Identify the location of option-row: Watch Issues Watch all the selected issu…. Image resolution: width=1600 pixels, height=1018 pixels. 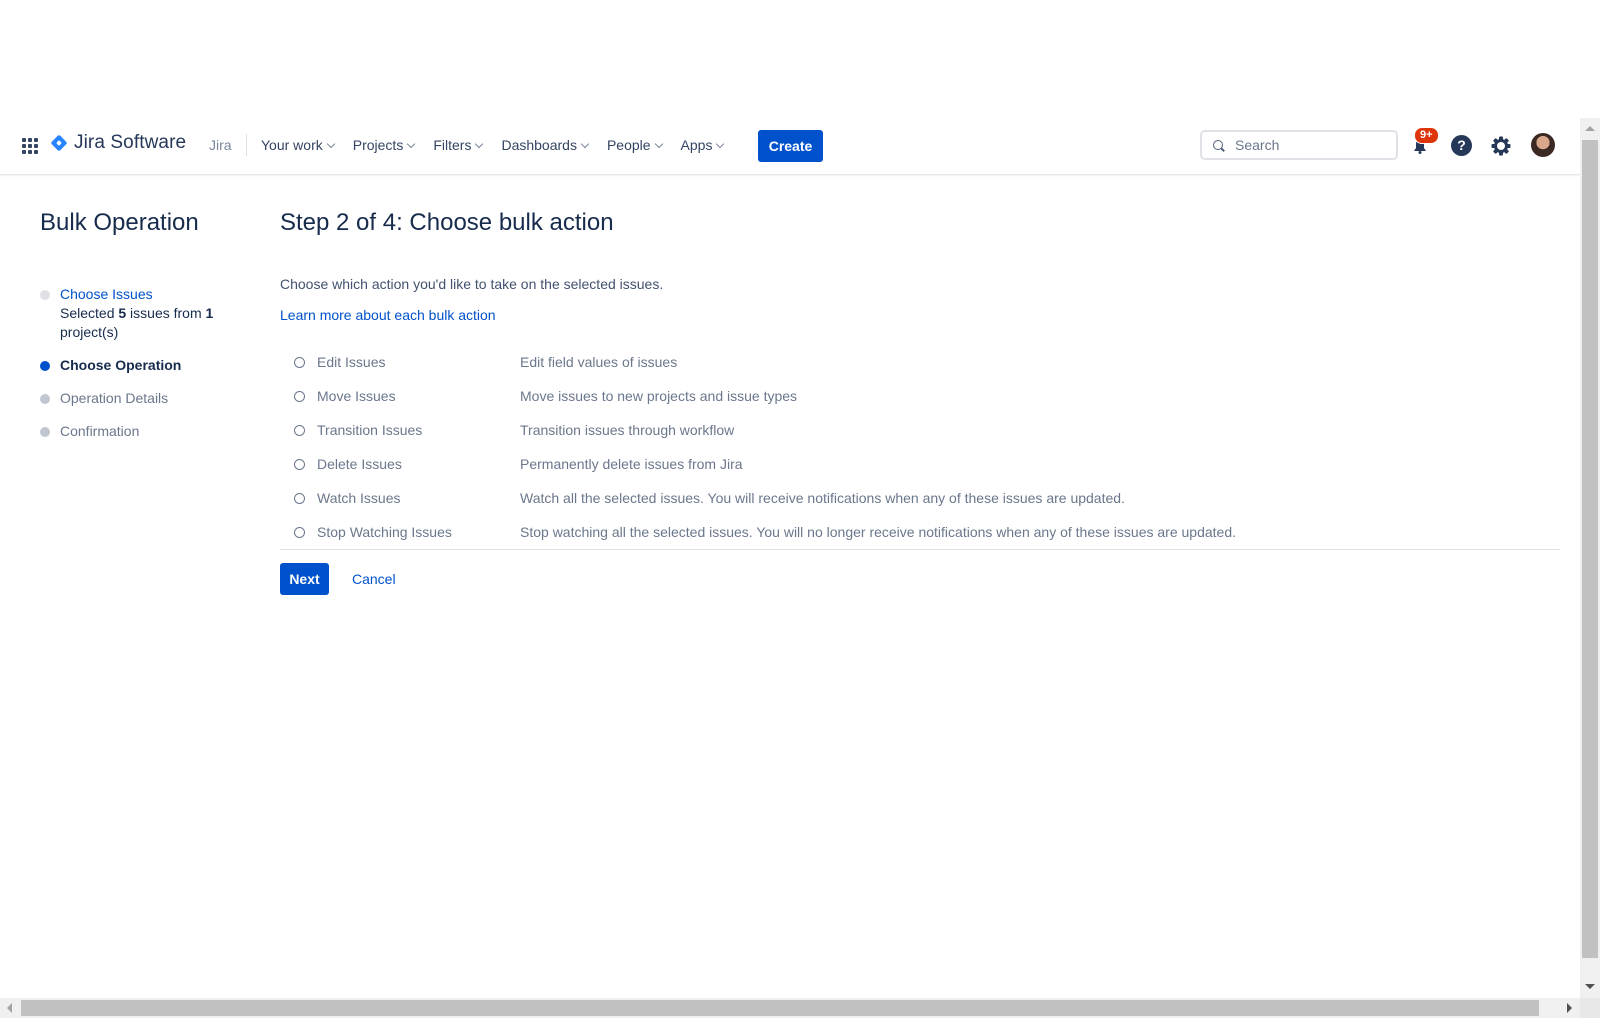
(920, 498).